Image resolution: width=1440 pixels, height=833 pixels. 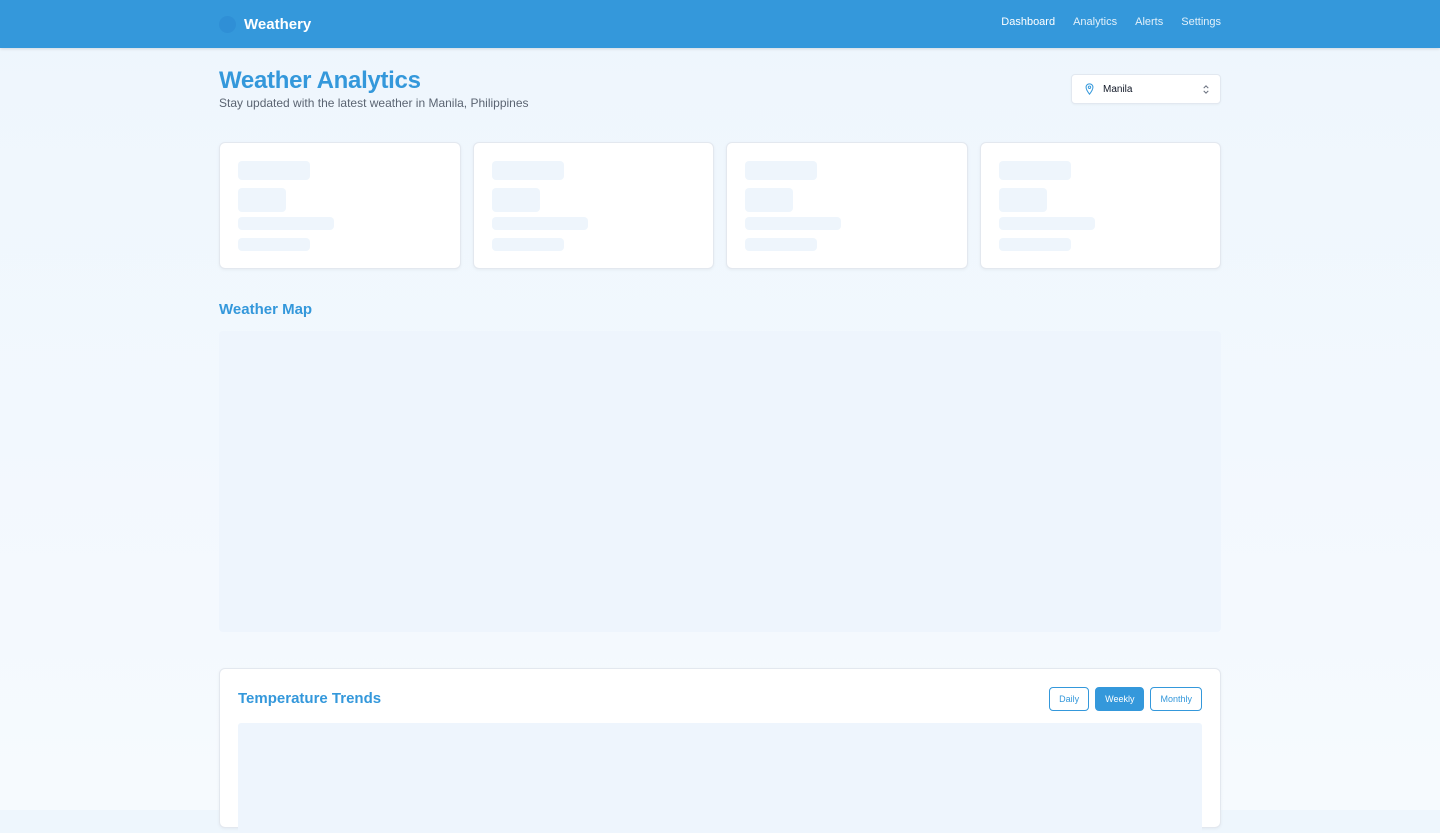 What do you see at coordinates (320, 80) in the screenshot?
I see `page-title: Weather Analytics` at bounding box center [320, 80].